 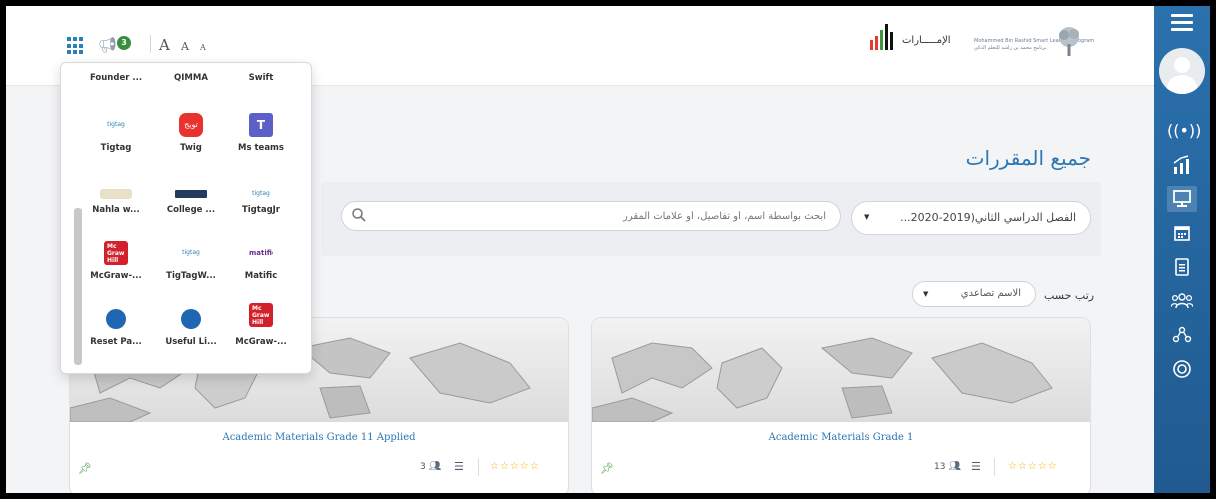 I want to click on course-footer: 📌︎ 13 👥︎ ☰ ☆☆☆☆☆, so click(x=841, y=469).